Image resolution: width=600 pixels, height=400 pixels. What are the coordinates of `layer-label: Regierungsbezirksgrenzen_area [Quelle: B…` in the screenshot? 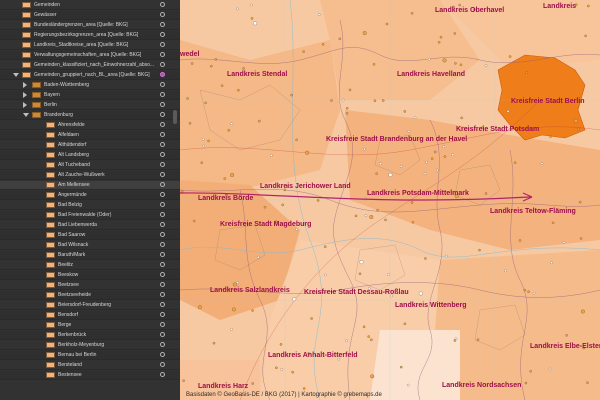 It's located at (86, 35).